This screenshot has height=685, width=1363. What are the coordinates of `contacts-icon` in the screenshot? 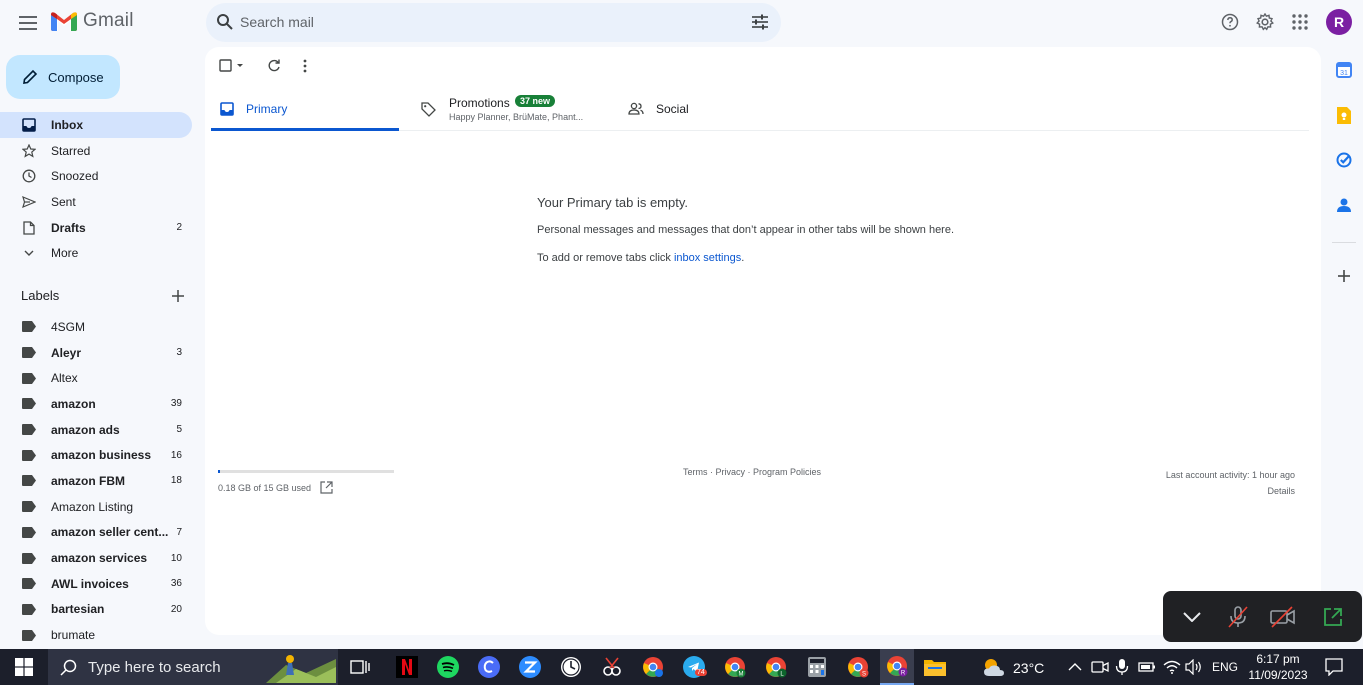 It's located at (1344, 205).